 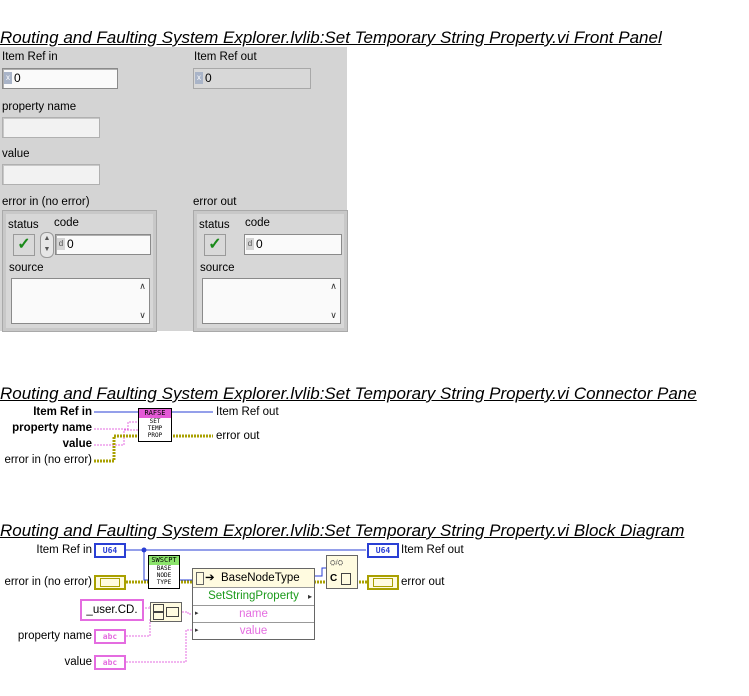 I want to click on invoke-method-label: SetStringProperty, so click(x=253, y=596).